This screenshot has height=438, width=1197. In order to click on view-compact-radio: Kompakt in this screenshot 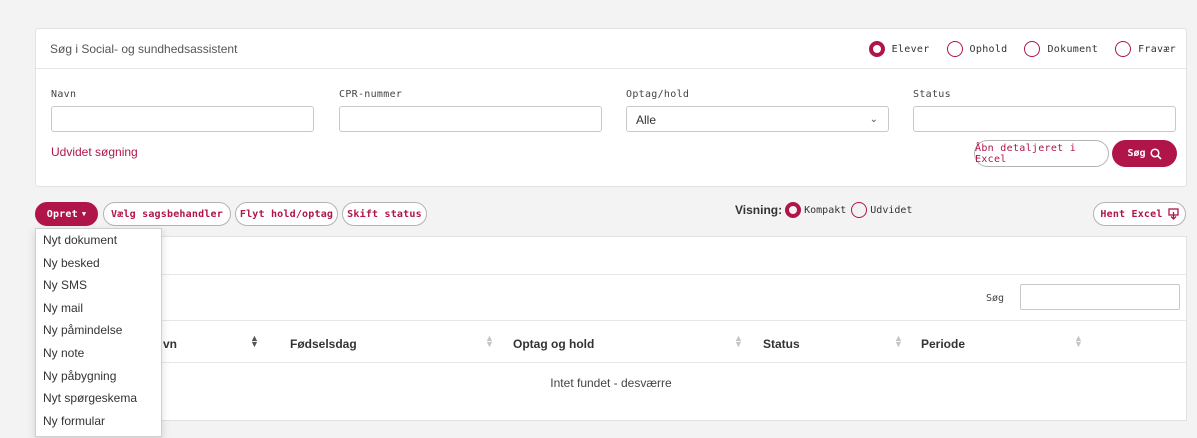, I will do `click(815, 210)`.